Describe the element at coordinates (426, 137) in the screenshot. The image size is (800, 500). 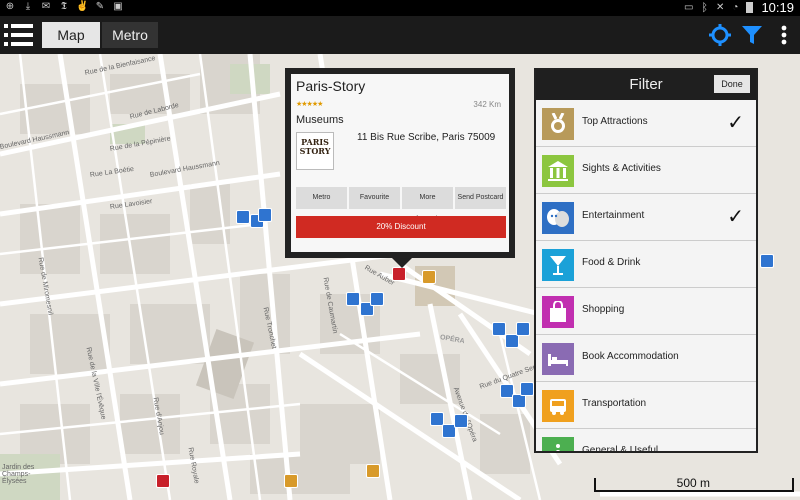
I see `place-address: 11 Bis Rue Scribe, Paris 75009` at that location.